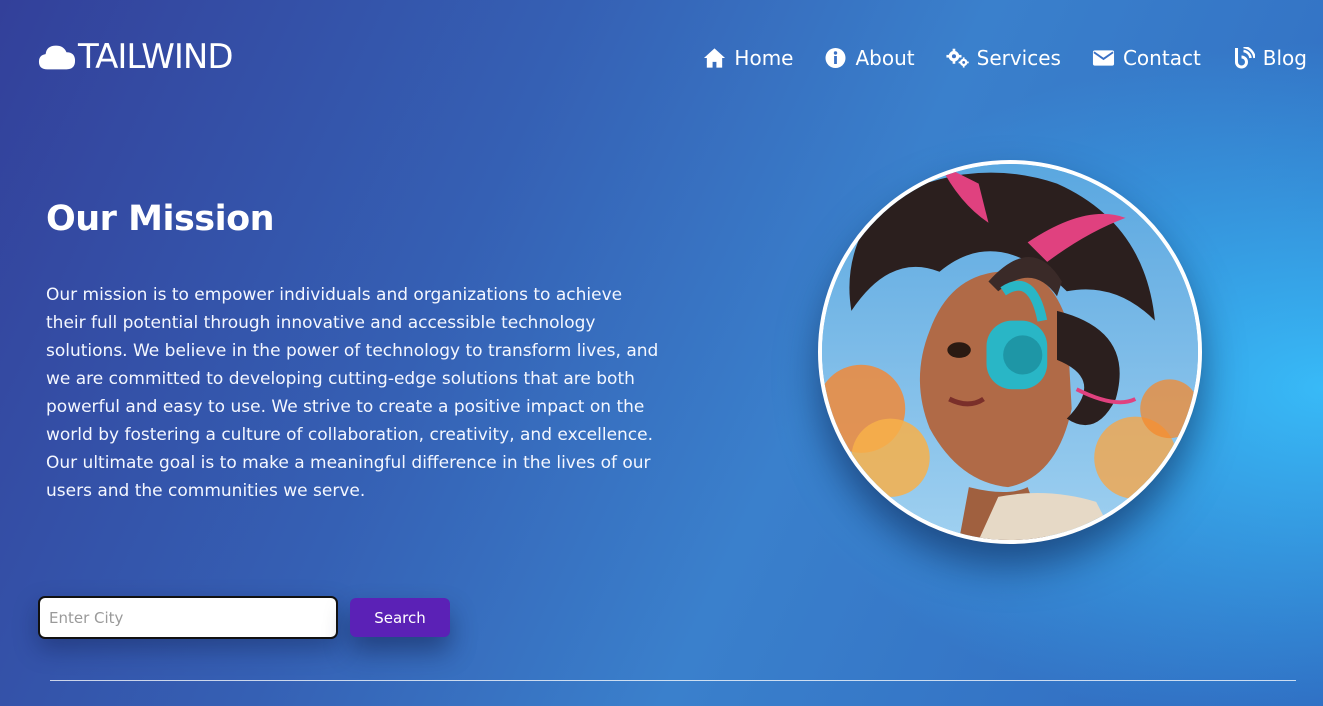 The height and width of the screenshot is (706, 1323). I want to click on search-button: Search, so click(400, 617).